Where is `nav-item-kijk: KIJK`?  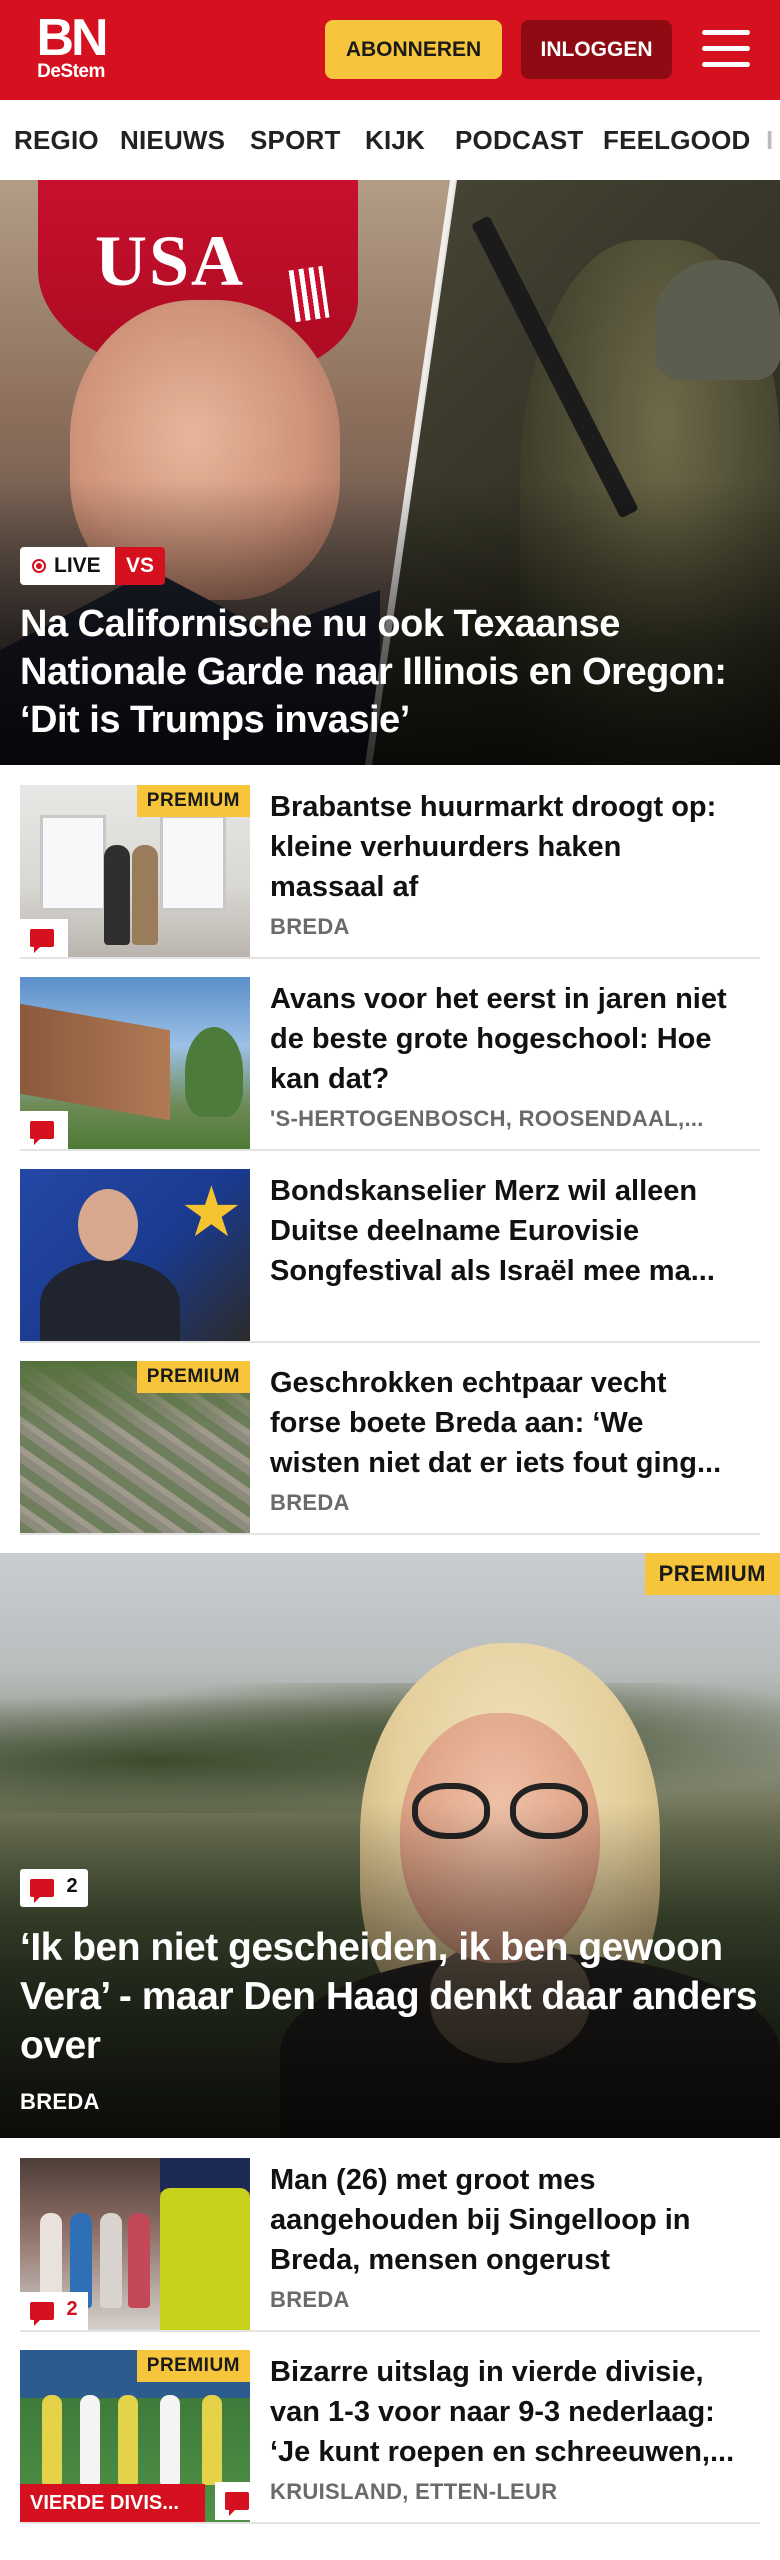
nav-item-kijk: KIJK is located at coordinates (395, 140).